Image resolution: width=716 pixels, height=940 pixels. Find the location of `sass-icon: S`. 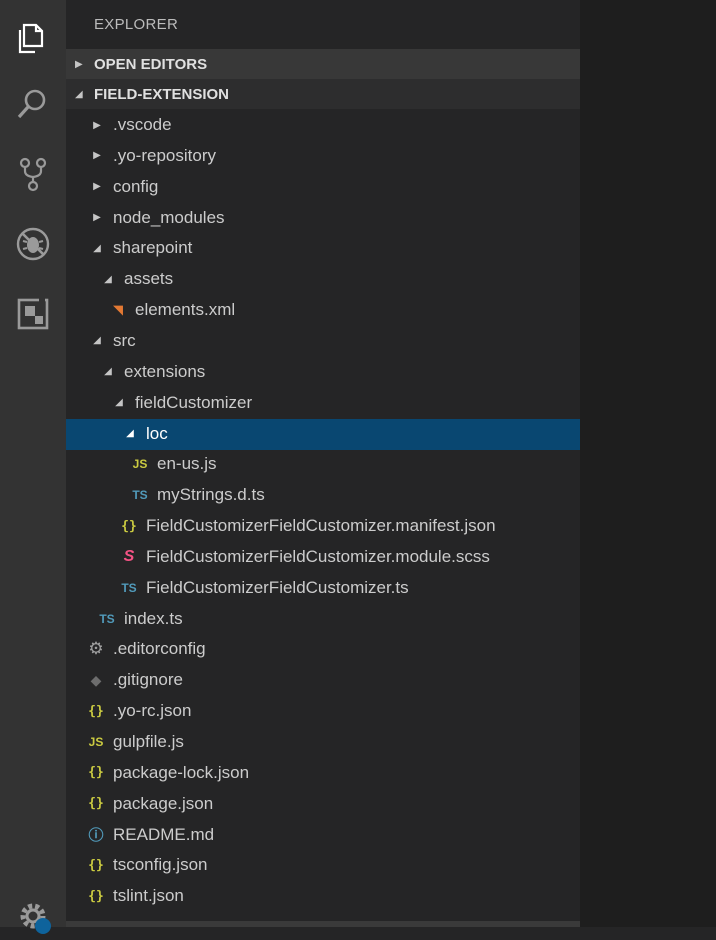

sass-icon: S is located at coordinates (129, 556).